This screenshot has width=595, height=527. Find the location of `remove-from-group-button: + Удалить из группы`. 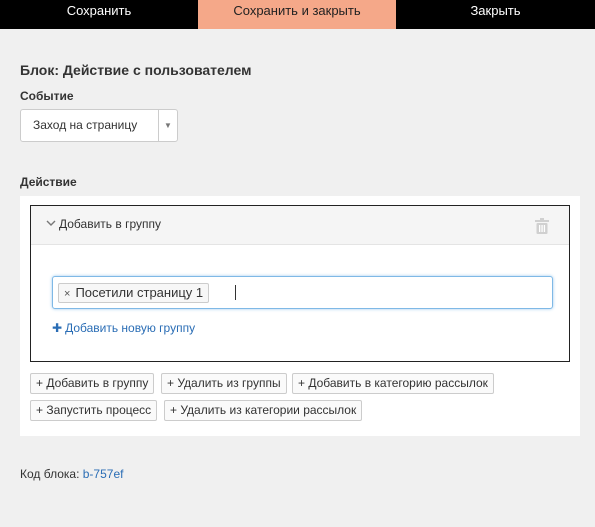

remove-from-group-button: + Удалить из группы is located at coordinates (224, 383).